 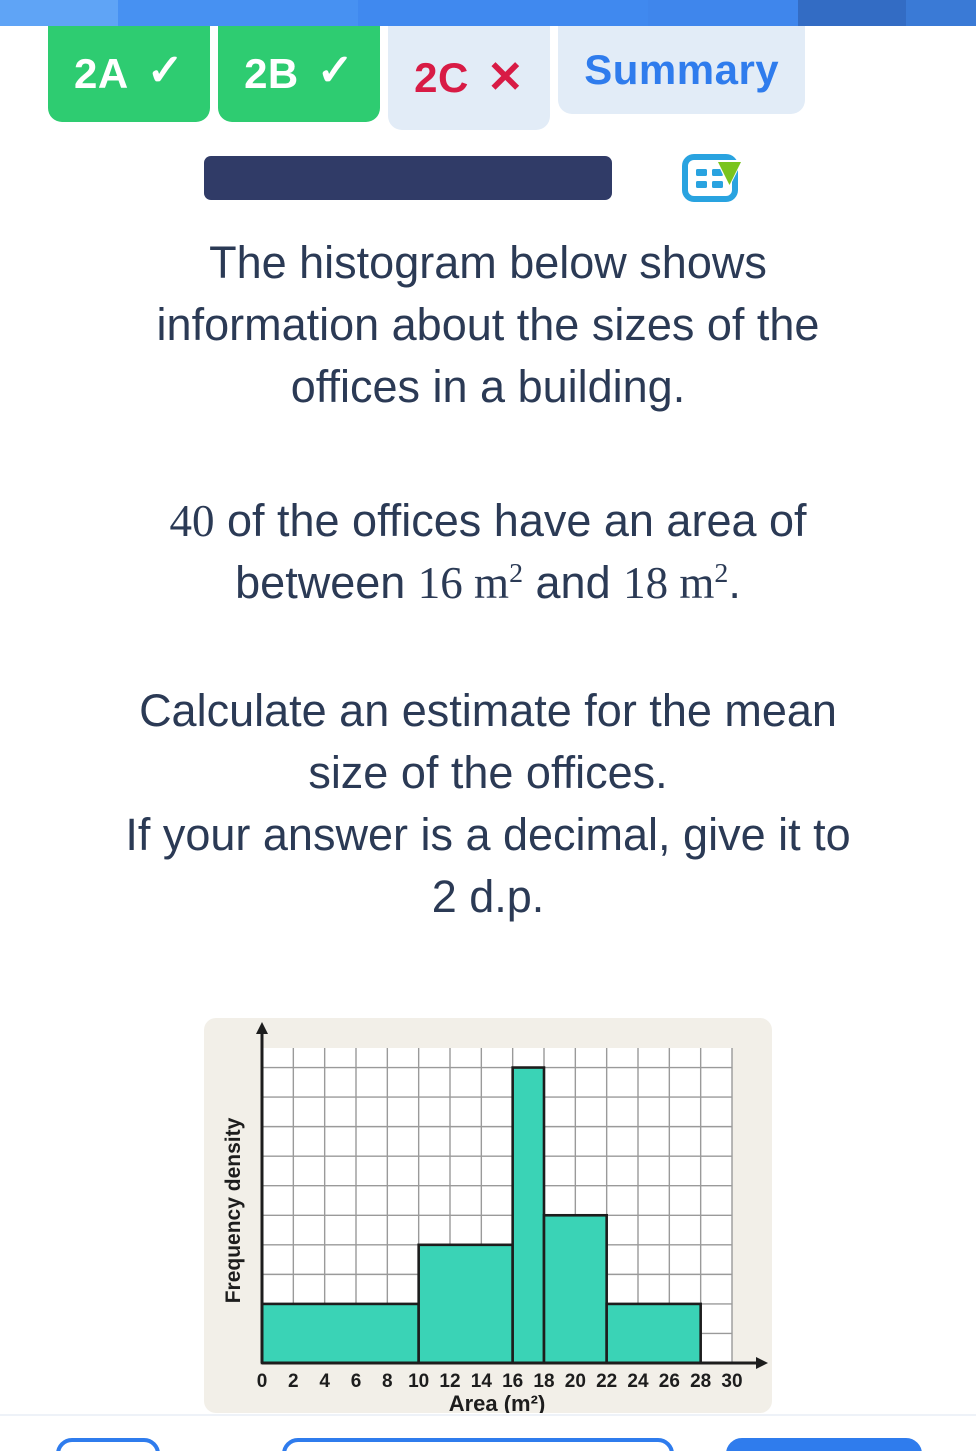 I want to click on given-line1-rest: of the offices have an area of, so click(x=510, y=520).